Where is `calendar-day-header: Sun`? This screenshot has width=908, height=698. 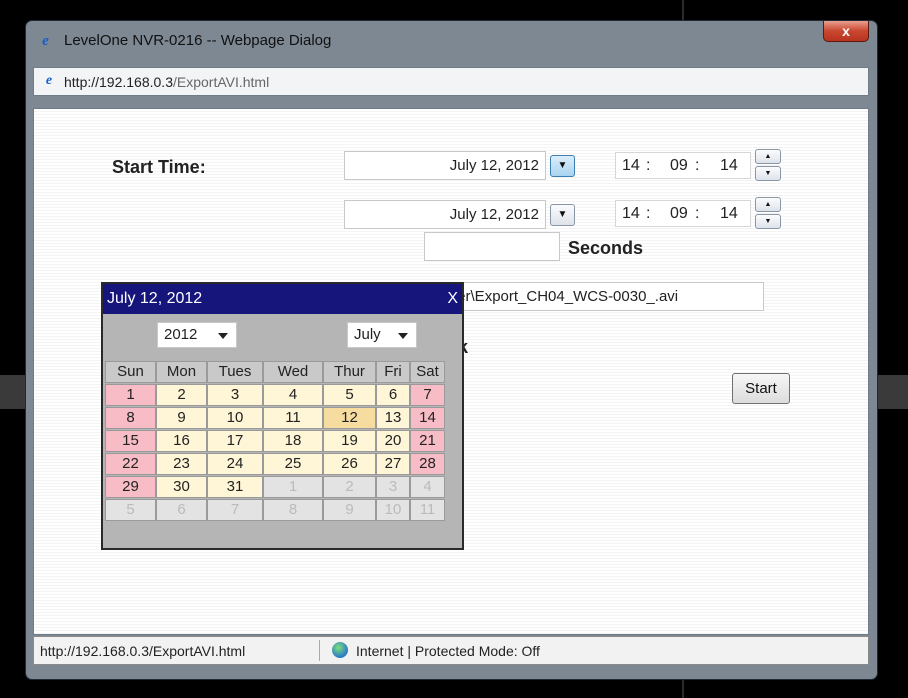 calendar-day-header: Sun is located at coordinates (130, 372).